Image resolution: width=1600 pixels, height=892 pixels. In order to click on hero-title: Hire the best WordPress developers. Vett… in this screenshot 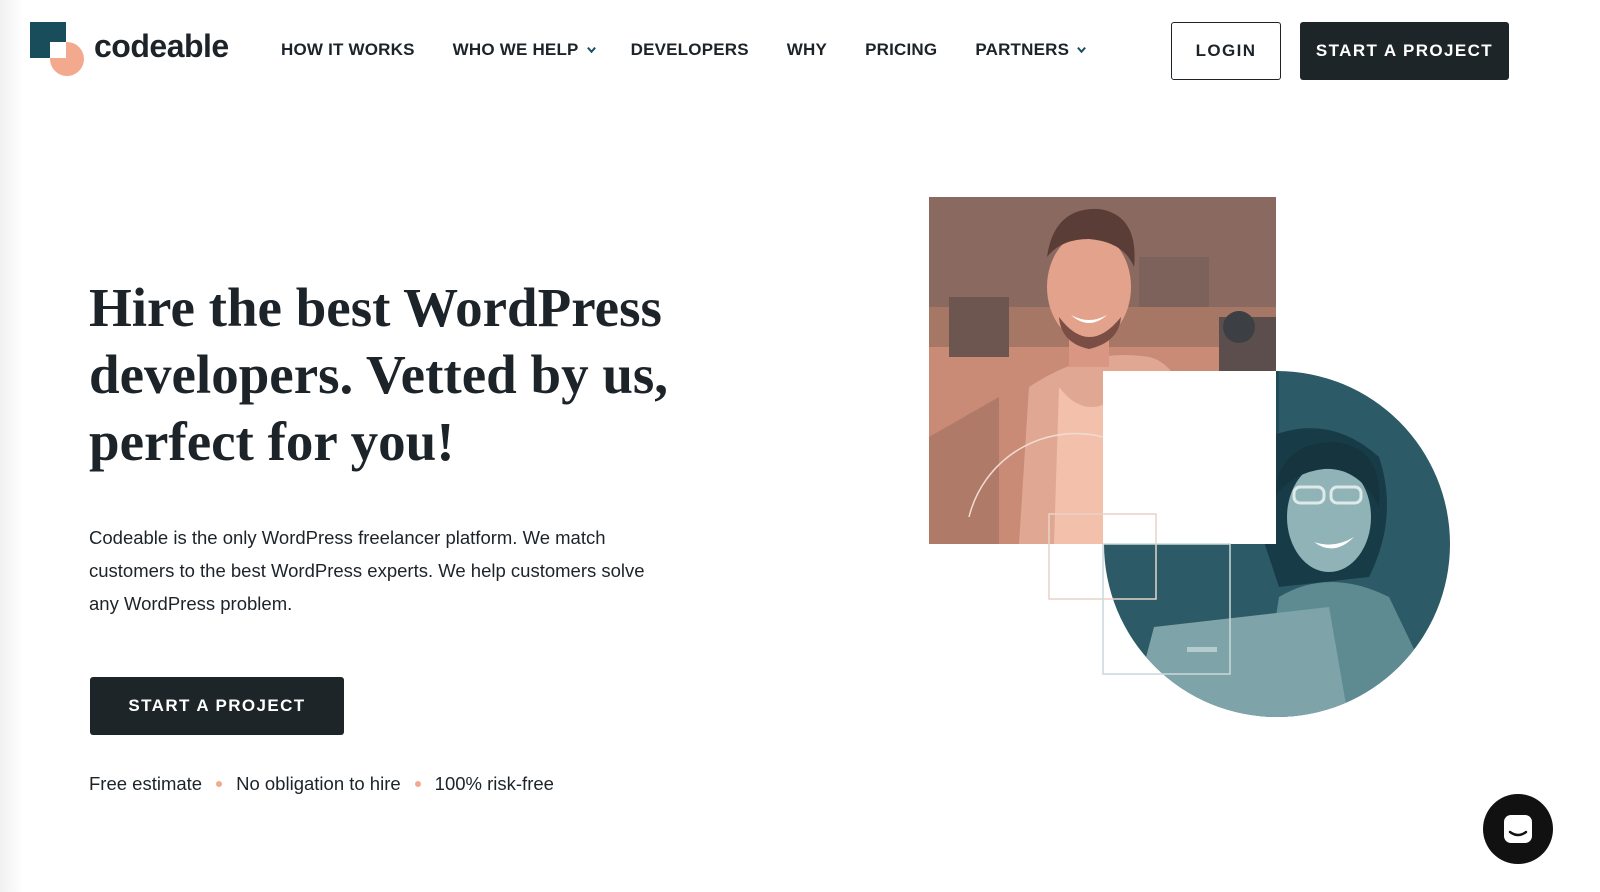, I will do `click(379, 374)`.